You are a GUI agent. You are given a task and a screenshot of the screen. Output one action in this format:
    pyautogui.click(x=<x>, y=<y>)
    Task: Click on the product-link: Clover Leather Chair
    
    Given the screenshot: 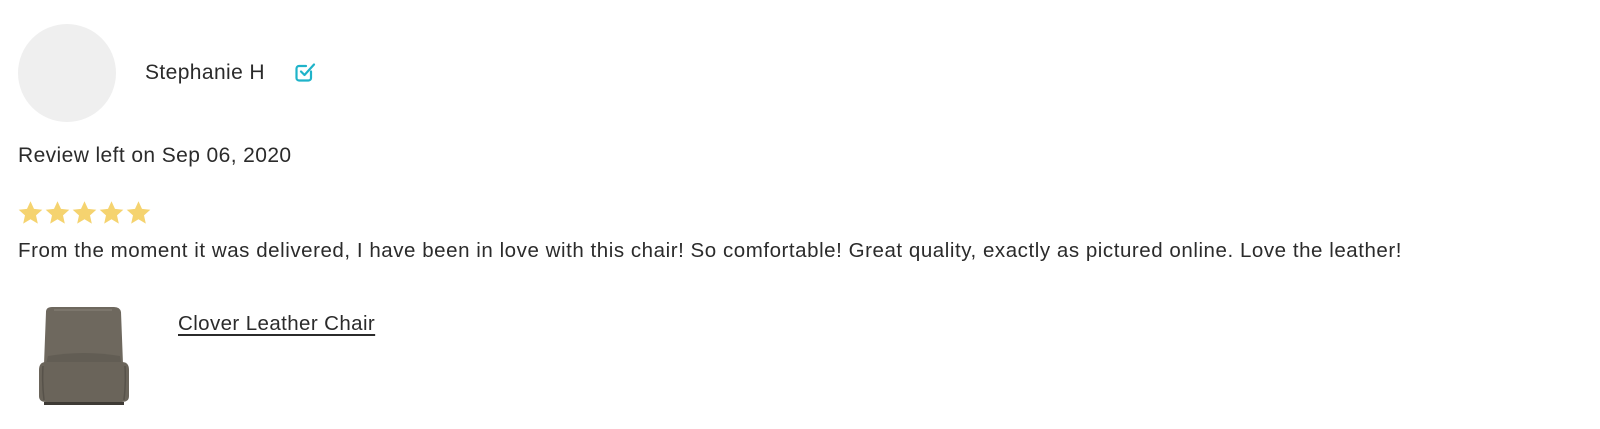 What is the action you would take?
    pyautogui.click(x=276, y=324)
    